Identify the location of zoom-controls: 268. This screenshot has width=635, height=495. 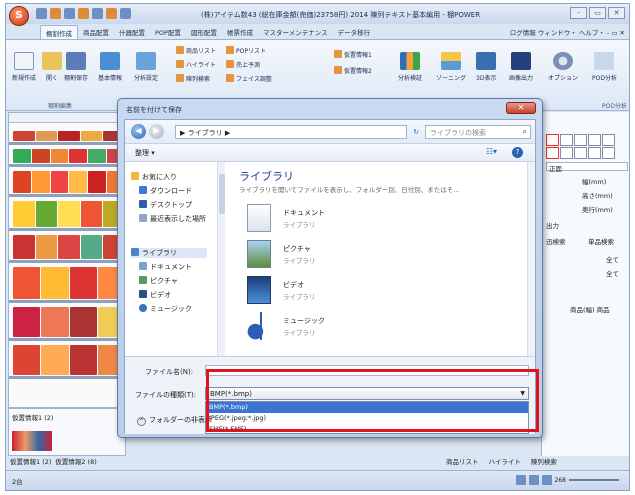
(567, 480).